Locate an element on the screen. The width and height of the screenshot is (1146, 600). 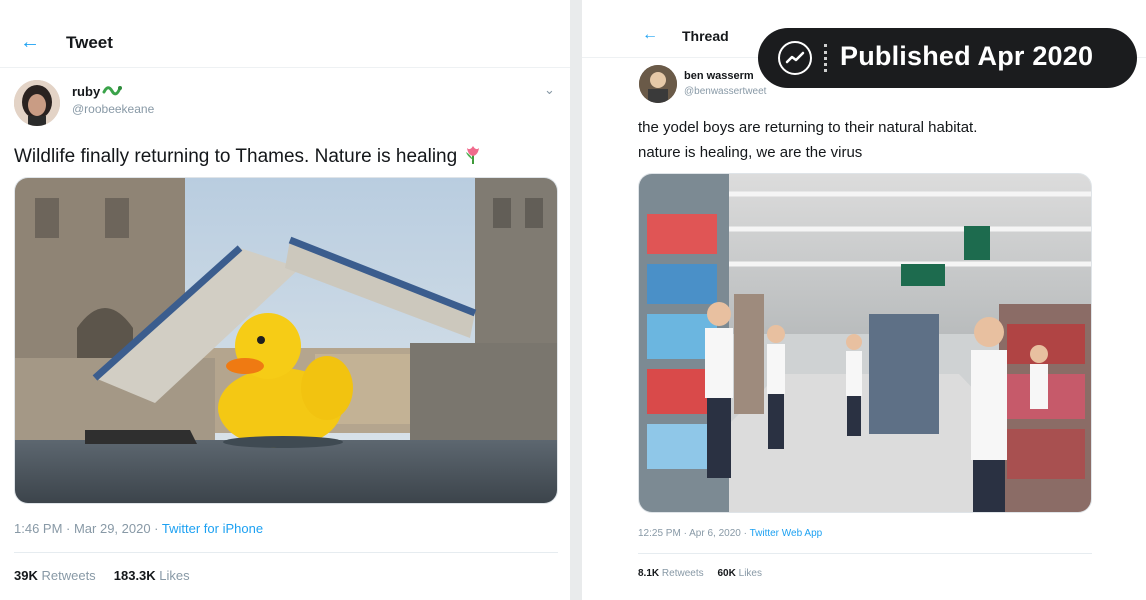
left-top-bar: ← Tweet is located at coordinates (285, 34).